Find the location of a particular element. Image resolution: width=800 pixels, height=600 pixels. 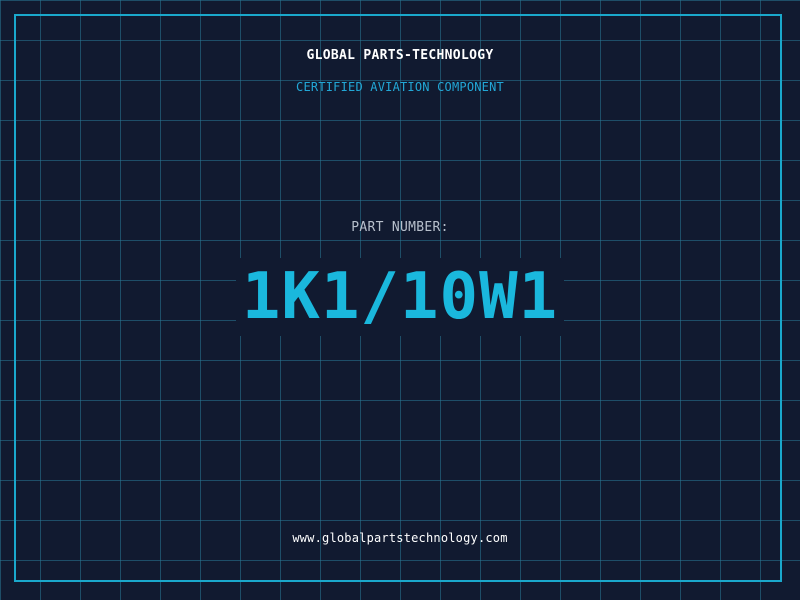

certification-subtitle: CERTIFIED AVIATION COMPONENT is located at coordinates (400, 87).